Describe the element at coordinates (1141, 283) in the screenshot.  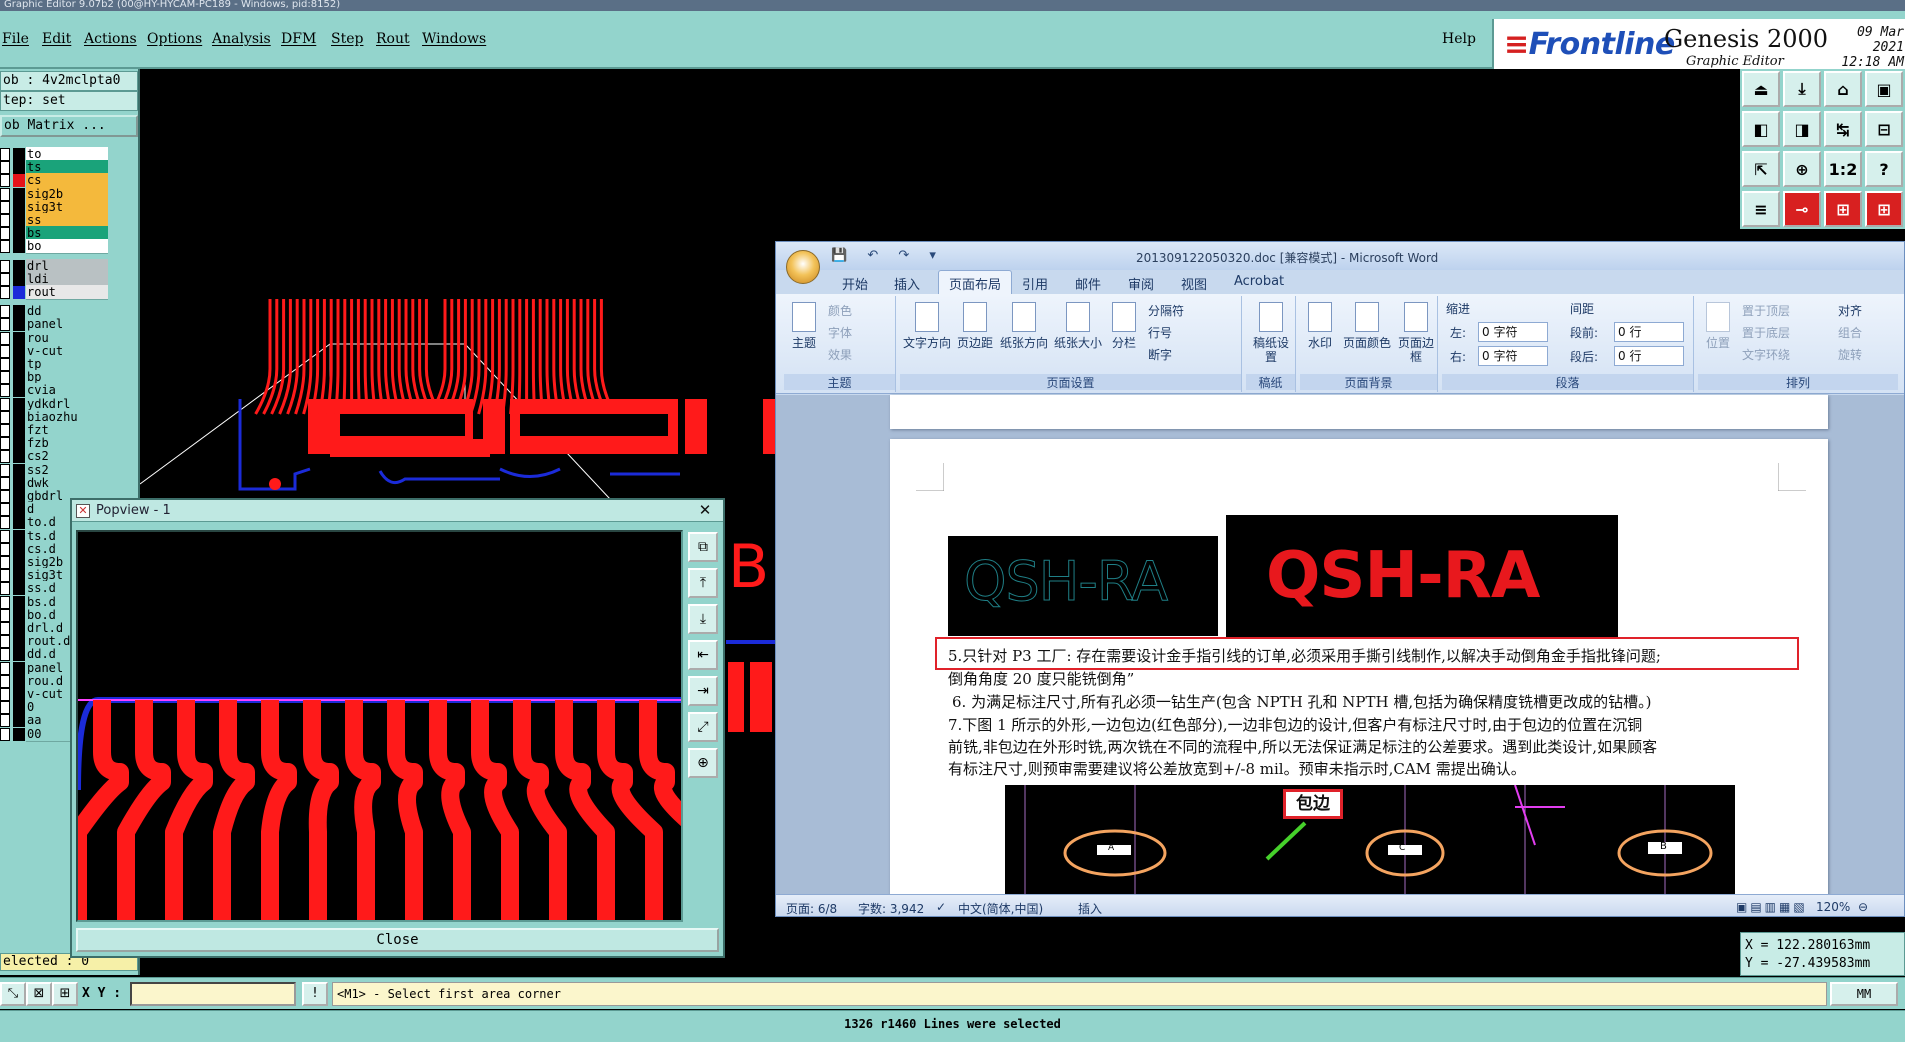
I see `tab-review: 审阅` at that location.